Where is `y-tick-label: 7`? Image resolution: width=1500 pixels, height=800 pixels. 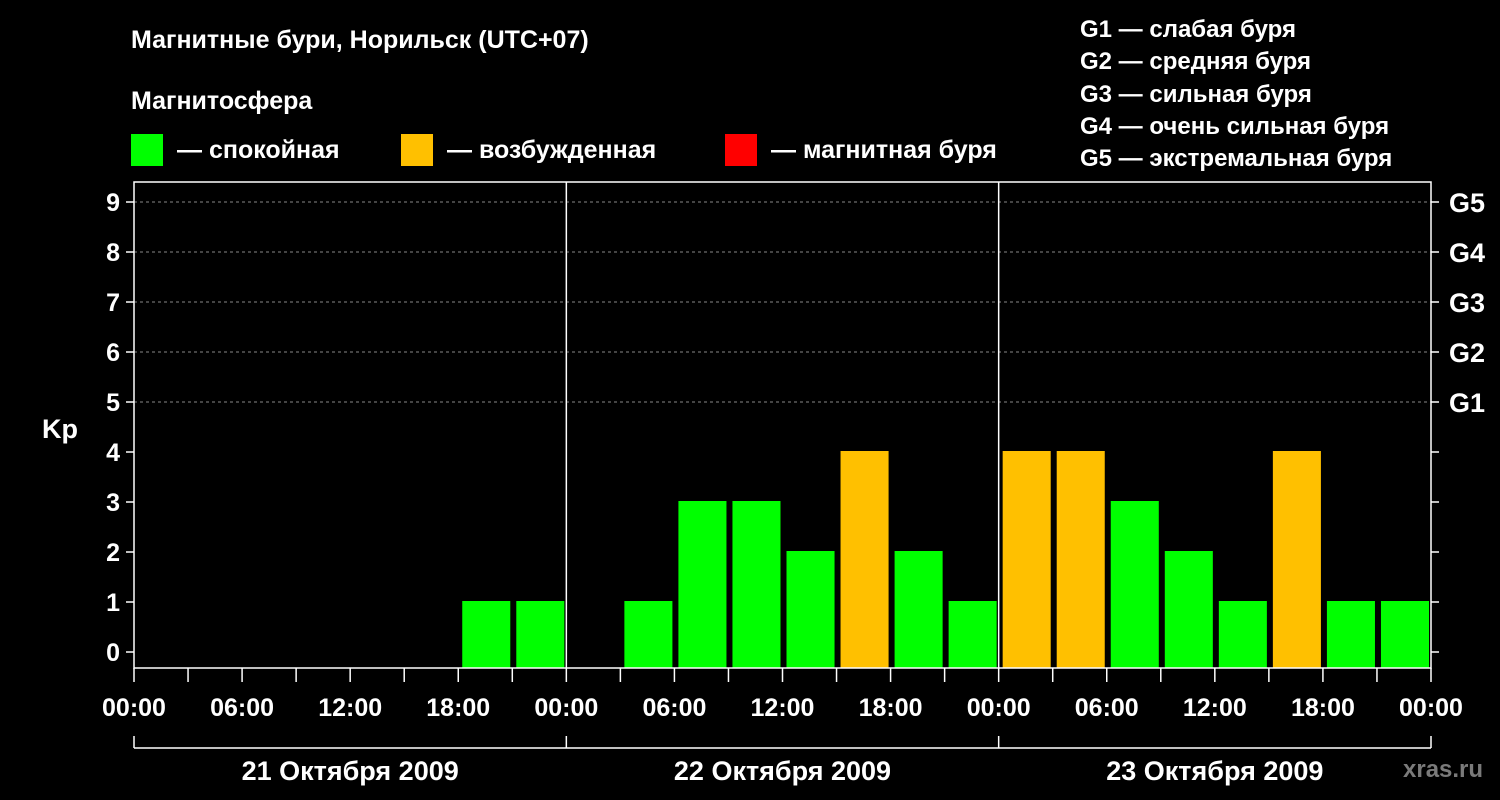 y-tick-label: 7 is located at coordinates (113, 303).